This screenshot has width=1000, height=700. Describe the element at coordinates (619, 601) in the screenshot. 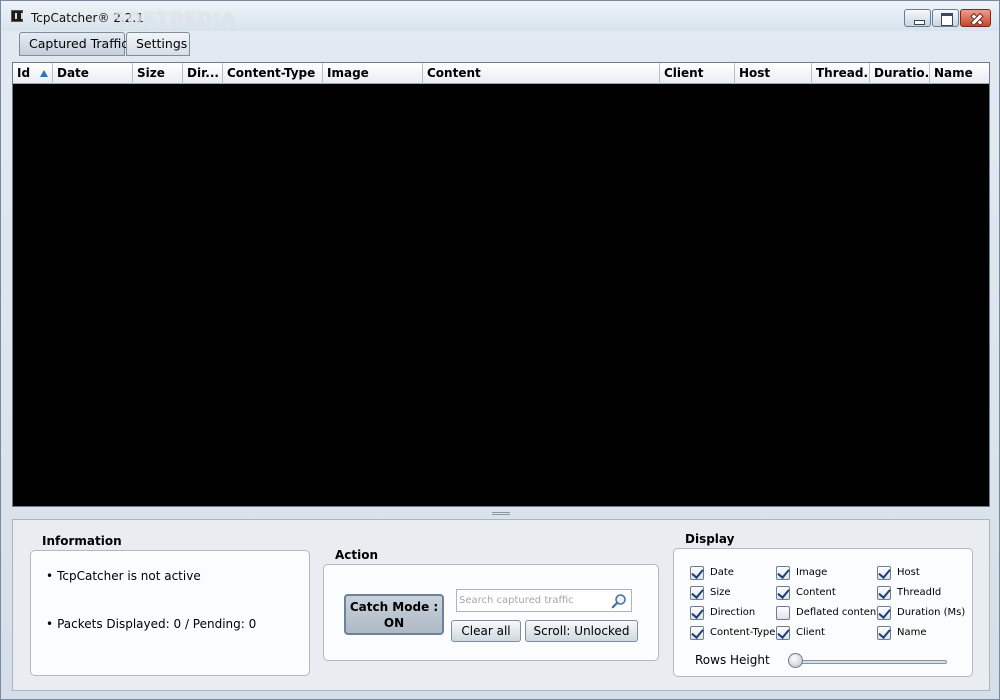

I see `search-icon` at that location.